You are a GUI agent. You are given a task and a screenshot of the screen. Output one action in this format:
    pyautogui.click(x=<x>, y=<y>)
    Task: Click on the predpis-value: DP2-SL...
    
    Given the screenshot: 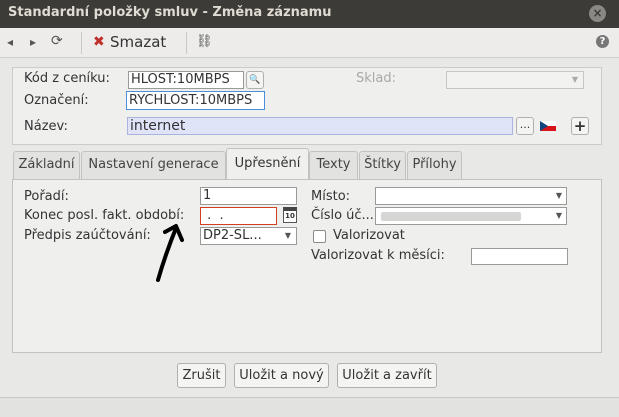 What is the action you would take?
    pyautogui.click(x=232, y=235)
    